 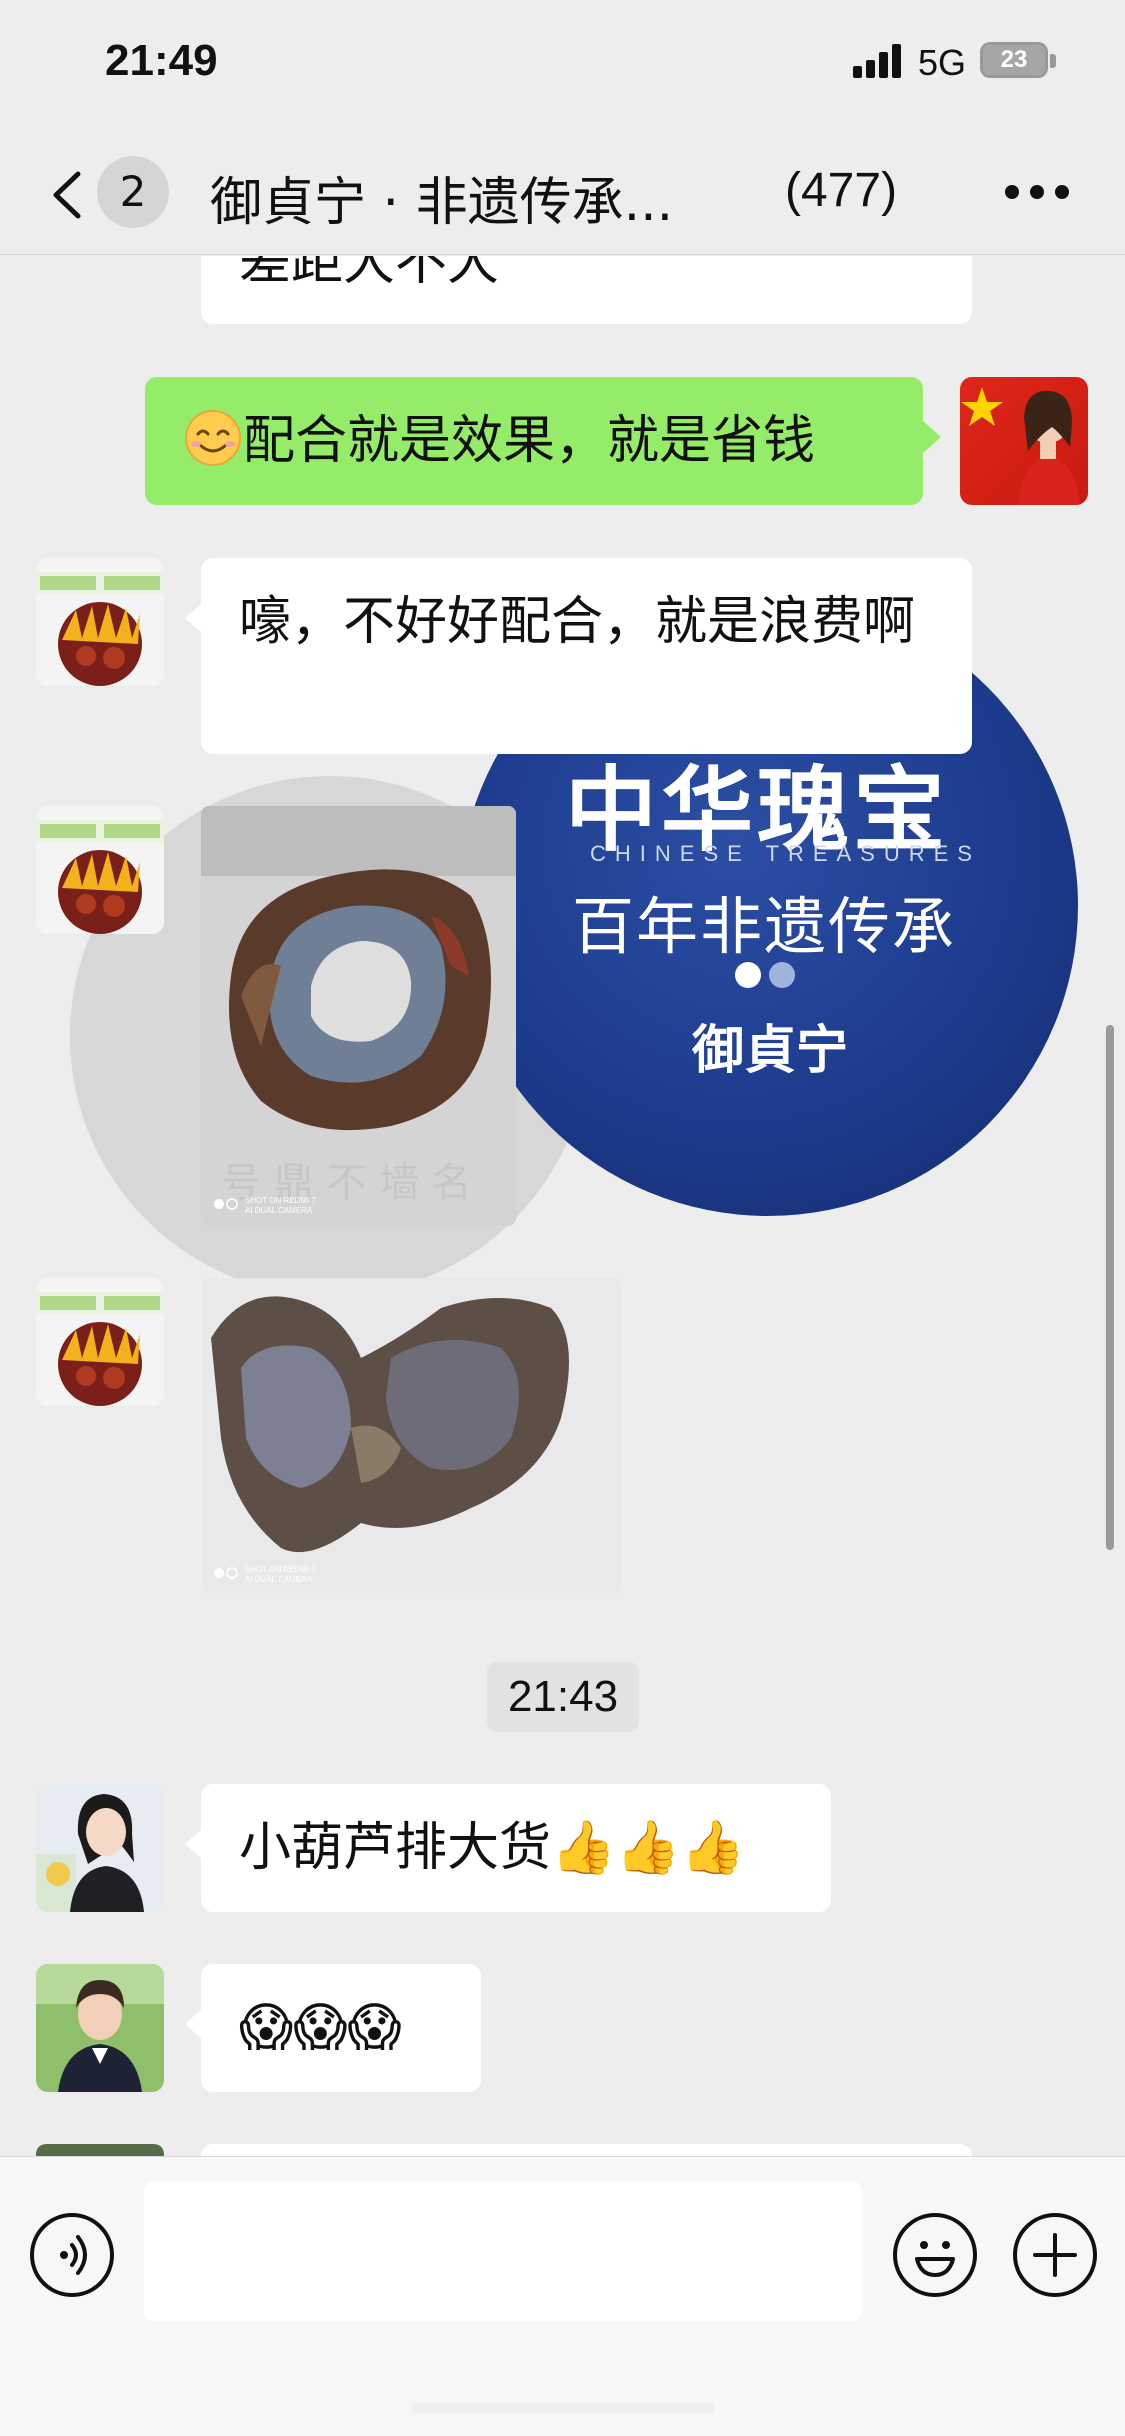 What do you see at coordinates (1024, 441) in the screenshot?
I see `self-avatar` at bounding box center [1024, 441].